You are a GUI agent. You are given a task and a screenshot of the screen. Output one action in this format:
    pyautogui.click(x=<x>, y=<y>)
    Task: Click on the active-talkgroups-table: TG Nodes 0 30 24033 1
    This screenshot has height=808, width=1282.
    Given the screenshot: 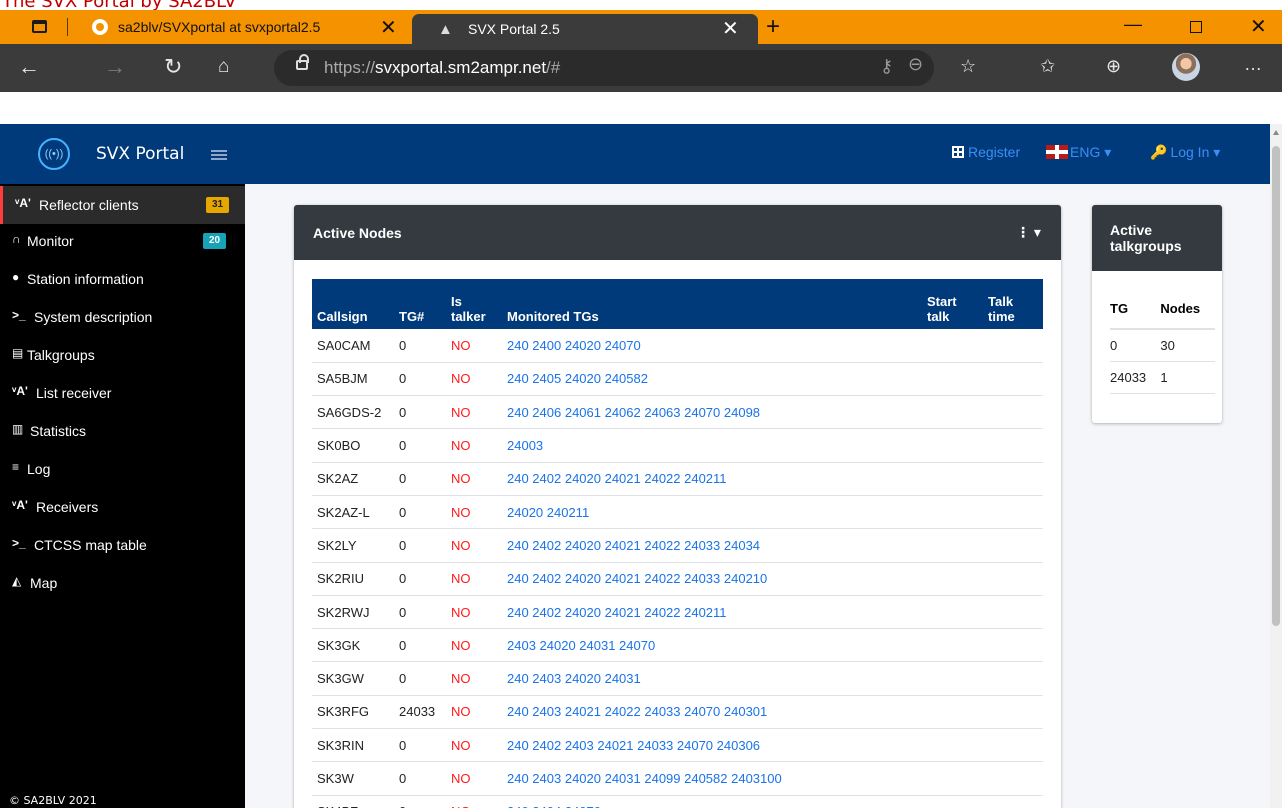 What is the action you would take?
    pyautogui.click(x=1162, y=341)
    